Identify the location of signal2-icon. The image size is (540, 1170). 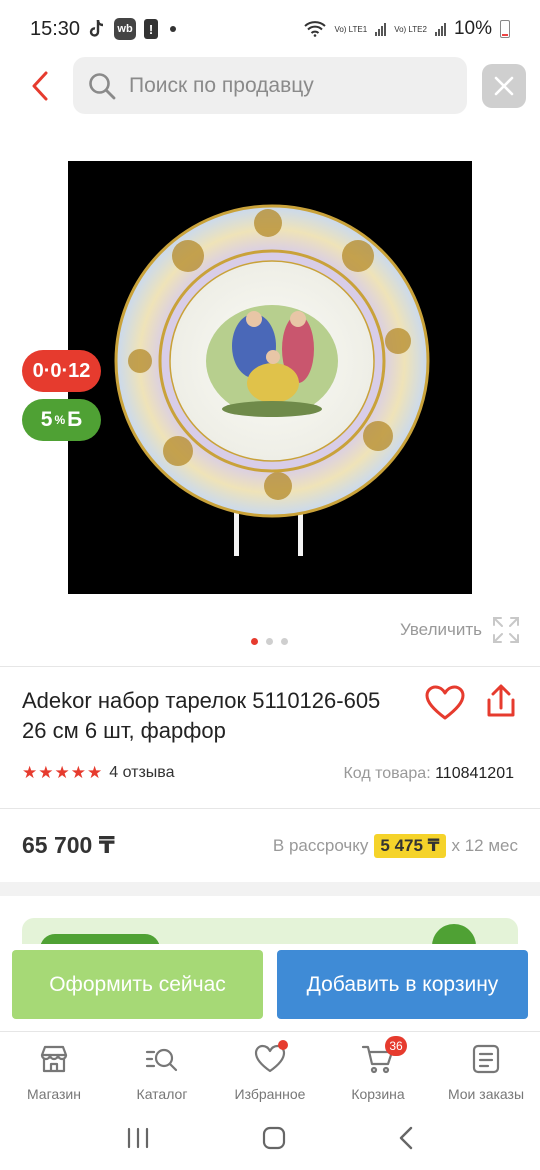
(440, 29).